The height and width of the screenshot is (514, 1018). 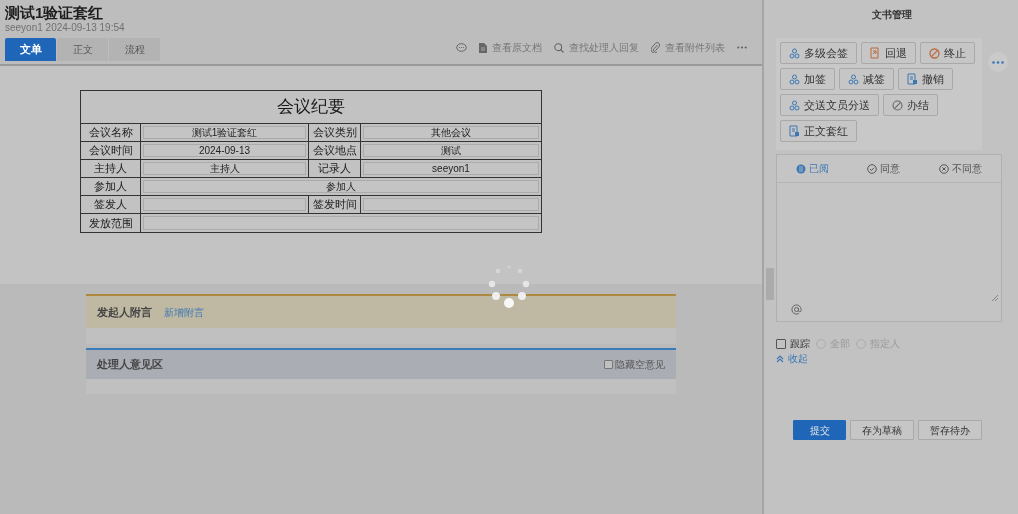 I want to click on field-label: 发放范围, so click(x=111, y=223).